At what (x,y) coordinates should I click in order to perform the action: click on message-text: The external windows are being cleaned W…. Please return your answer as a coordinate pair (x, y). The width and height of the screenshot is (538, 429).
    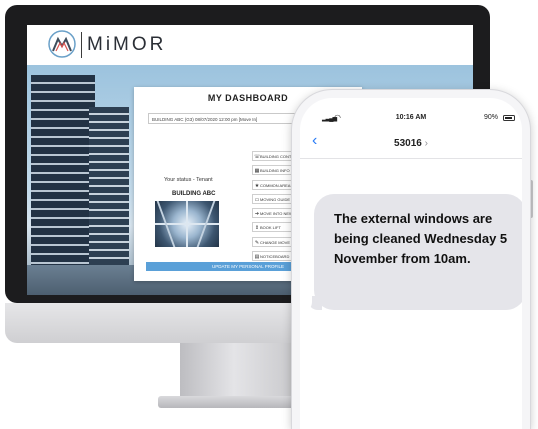
    Looking at the image, I should click on (421, 238).